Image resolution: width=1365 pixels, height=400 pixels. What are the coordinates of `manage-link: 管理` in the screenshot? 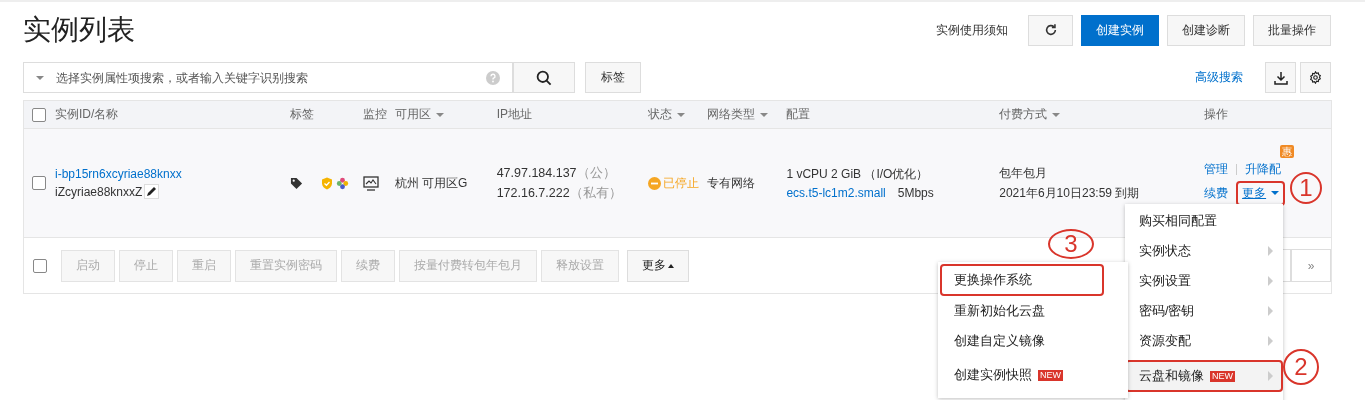 It's located at (1216, 169).